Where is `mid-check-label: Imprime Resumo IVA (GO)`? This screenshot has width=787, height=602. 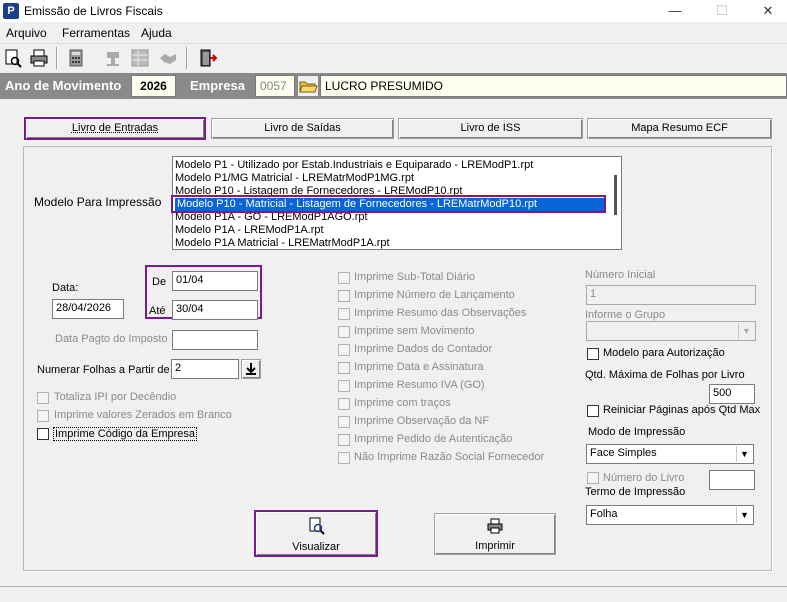 mid-check-label: Imprime Resumo IVA (GO) is located at coordinates (419, 385).